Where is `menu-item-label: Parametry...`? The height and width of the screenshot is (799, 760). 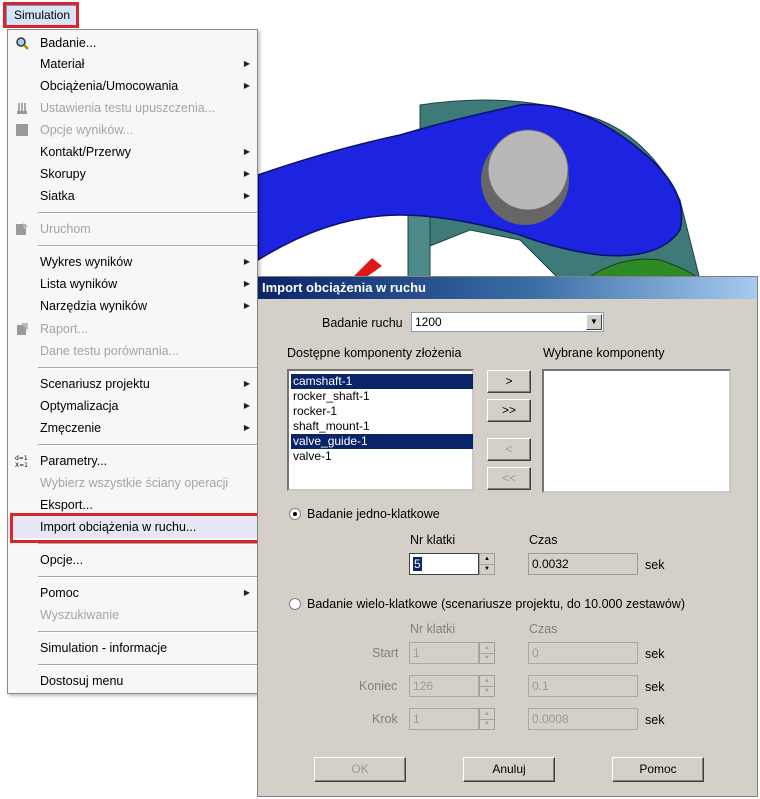 menu-item-label: Parametry... is located at coordinates (74, 461).